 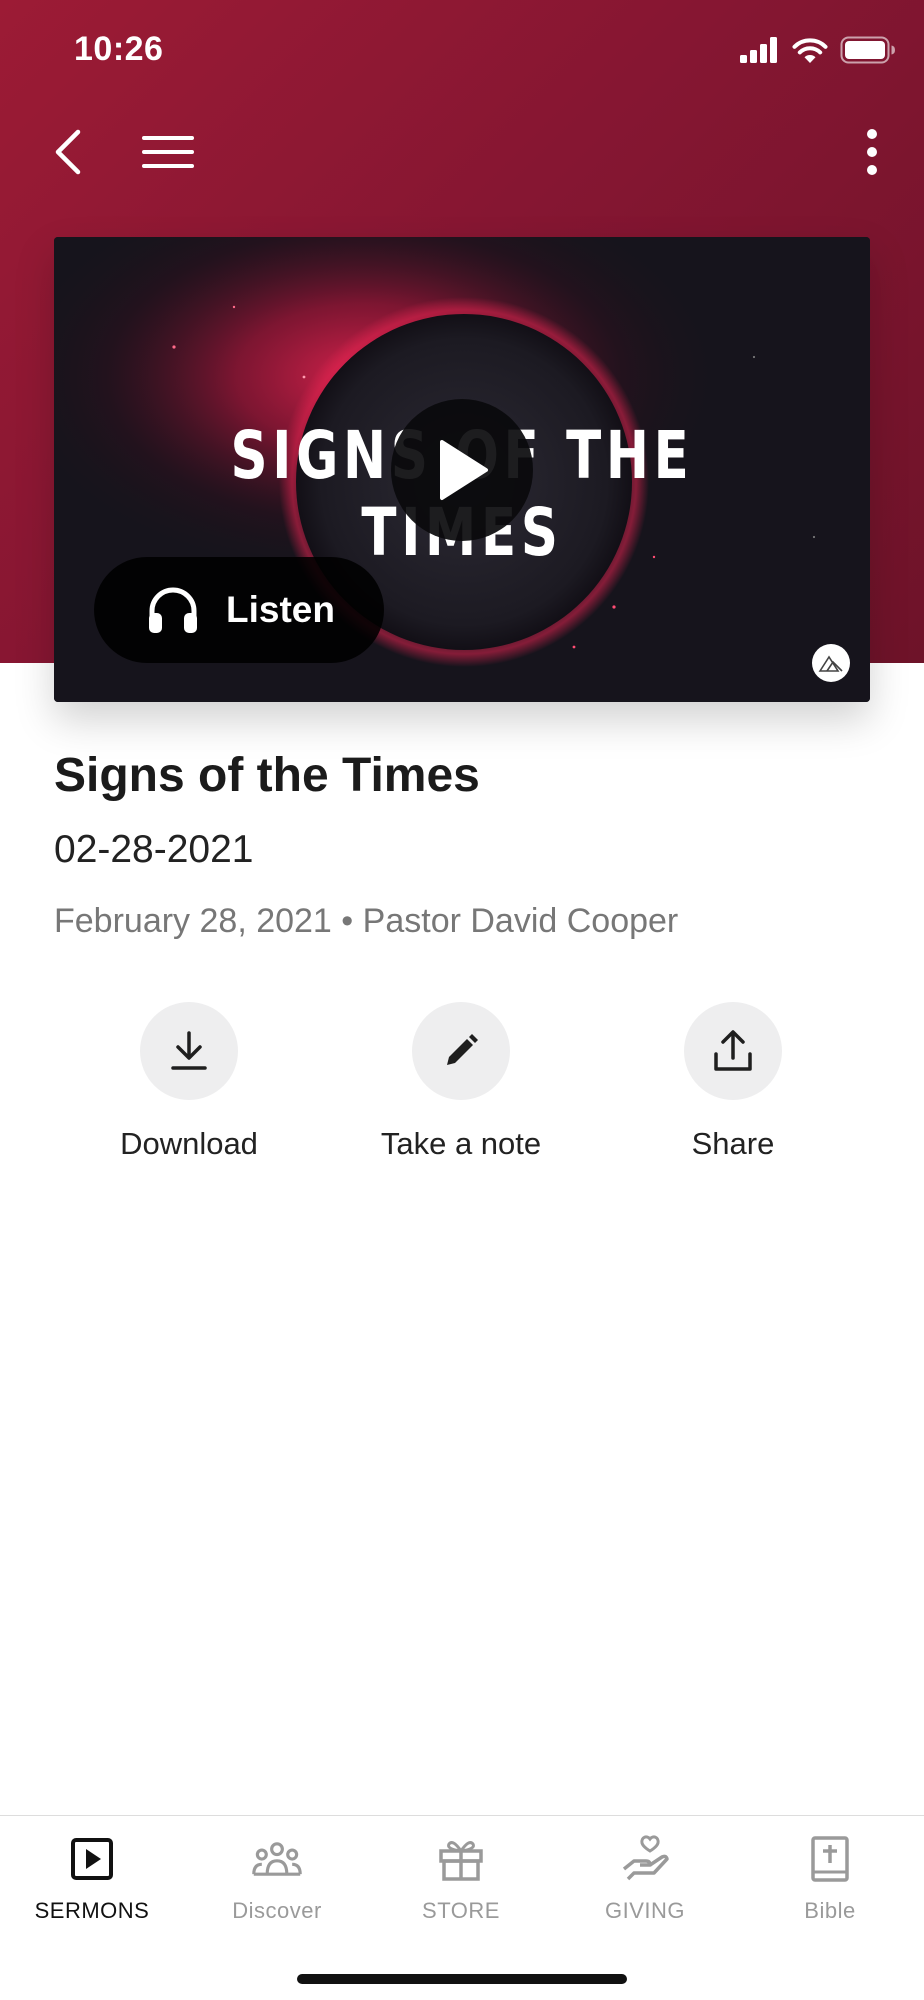 I want to click on church-logo-icon, so click(x=831, y=663).